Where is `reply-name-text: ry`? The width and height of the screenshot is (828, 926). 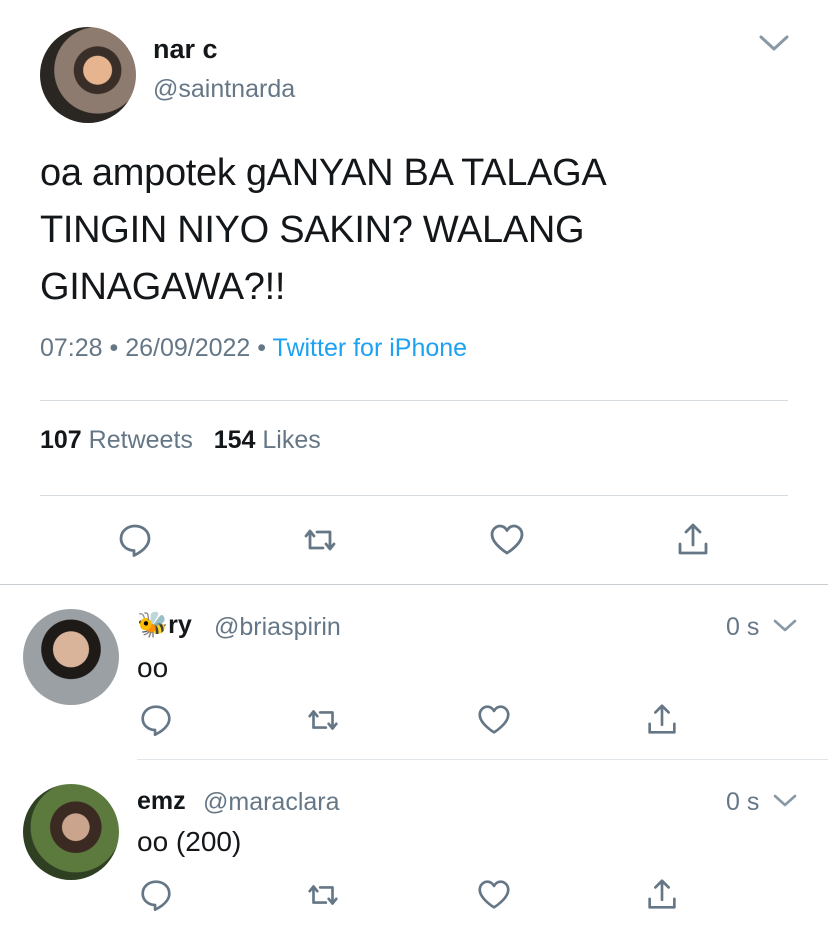 reply-name-text: ry is located at coordinates (180, 625).